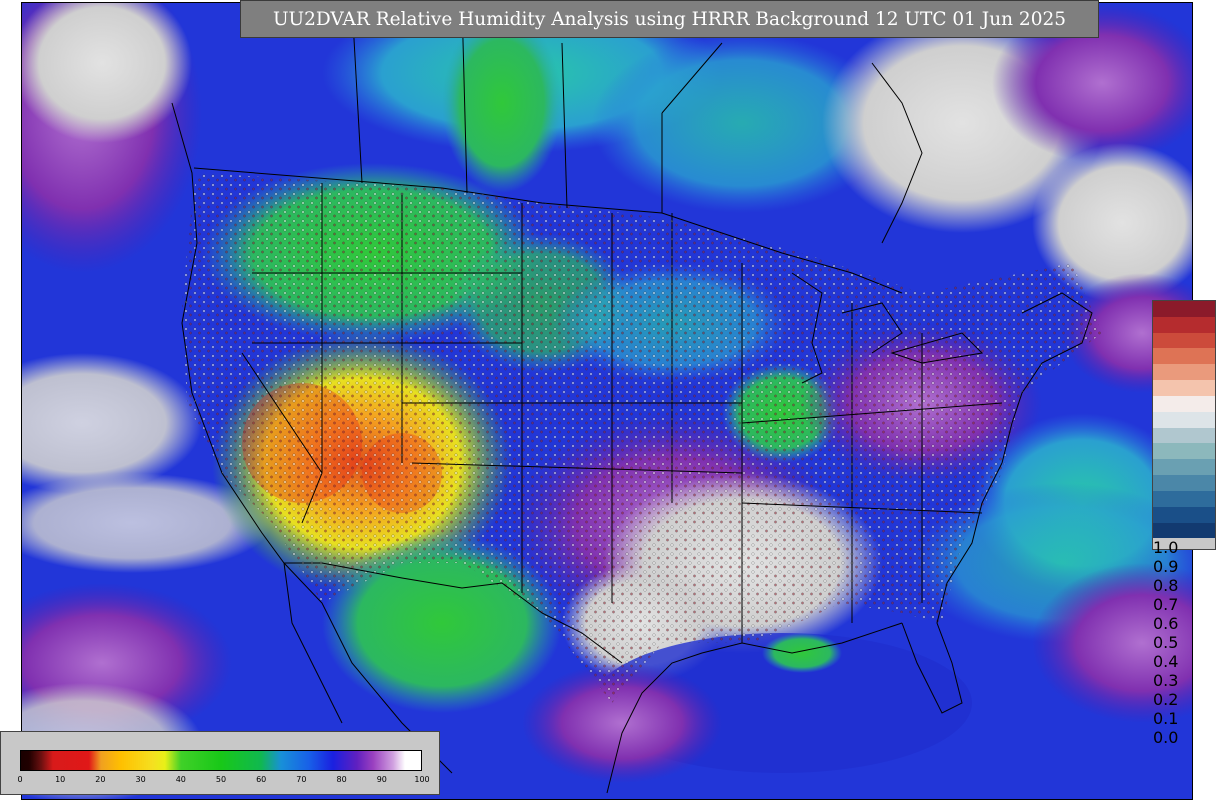 The height and width of the screenshot is (800, 1216). Describe the element at coordinates (1166, 738) in the screenshot. I see `obs-legend-label: 0.0` at that location.